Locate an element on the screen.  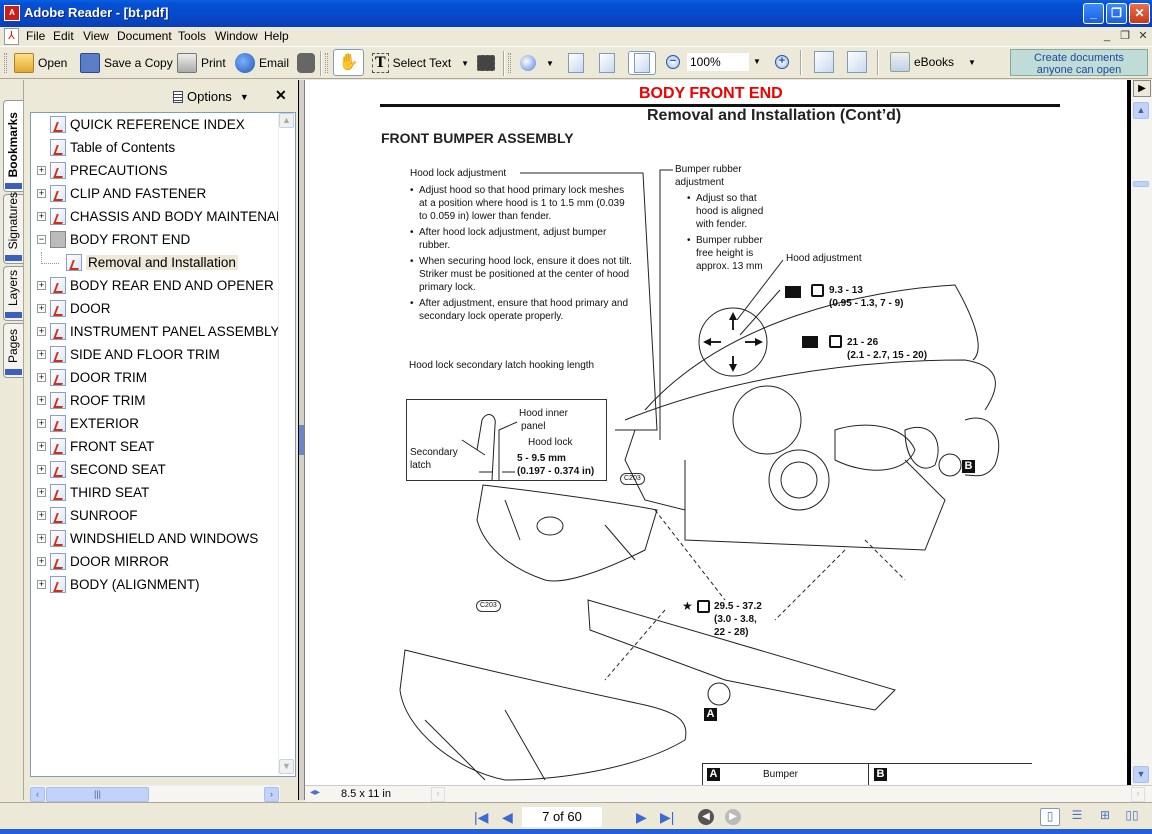
menu-edit: Edit is located at coordinates (63, 36).